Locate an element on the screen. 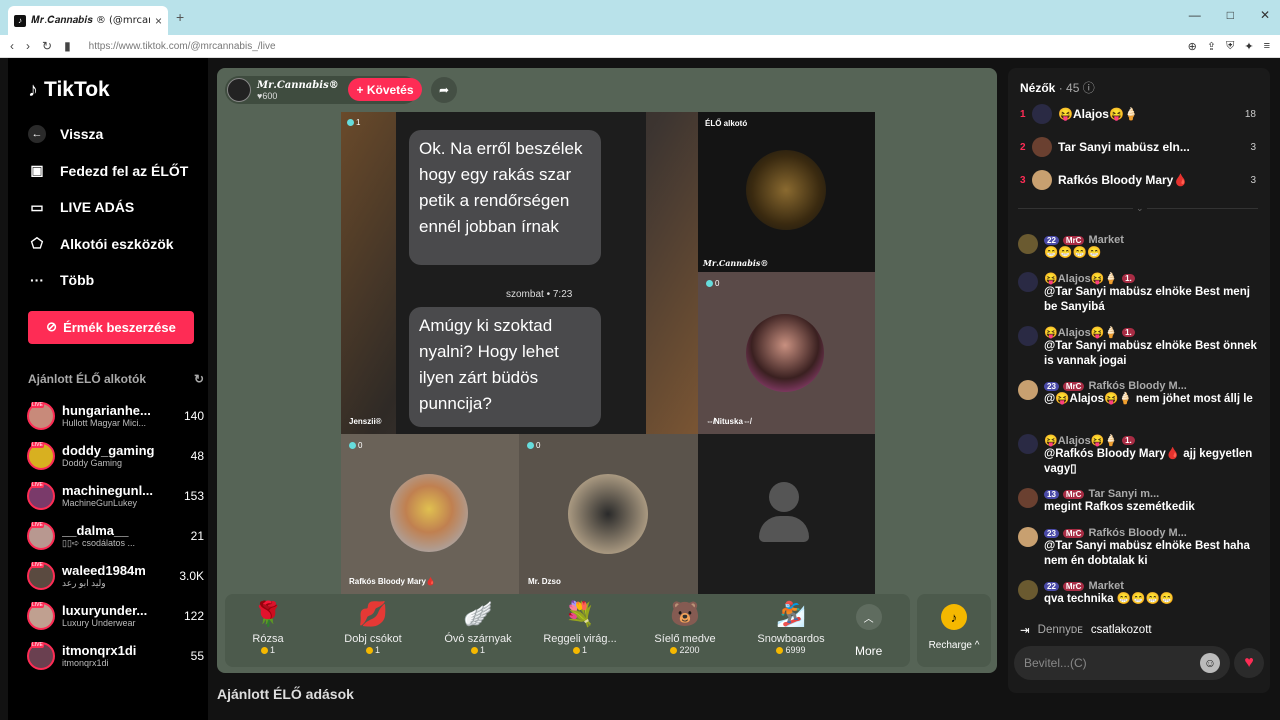  gift-item: 🌹 Rózsa 1 is located at coordinates (268, 627).